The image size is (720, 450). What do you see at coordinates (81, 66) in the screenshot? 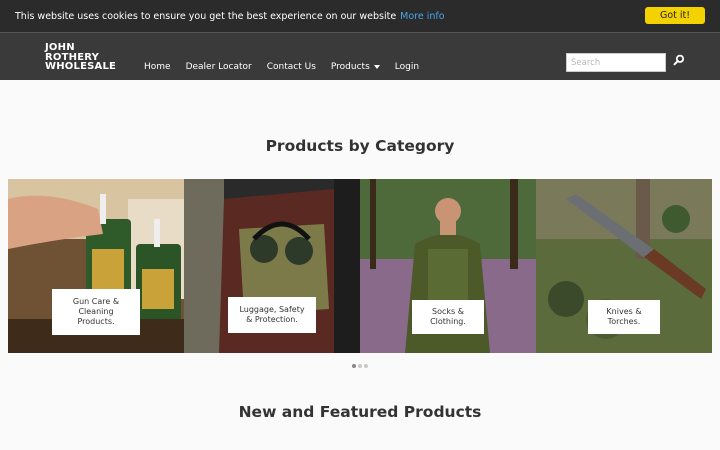
I see `logo-line-3: WHOLESALE` at bounding box center [81, 66].